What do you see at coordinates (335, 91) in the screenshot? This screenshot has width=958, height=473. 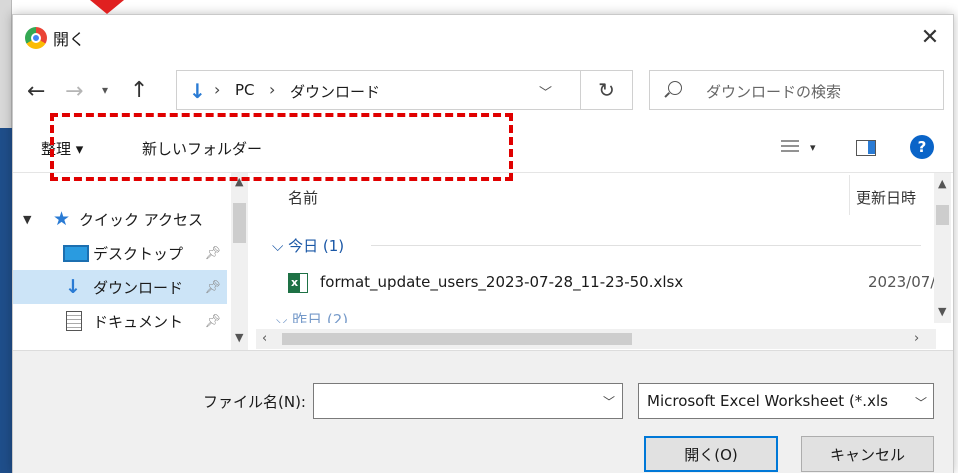 I see `breadcrumb-downloads: ダウンロード` at bounding box center [335, 91].